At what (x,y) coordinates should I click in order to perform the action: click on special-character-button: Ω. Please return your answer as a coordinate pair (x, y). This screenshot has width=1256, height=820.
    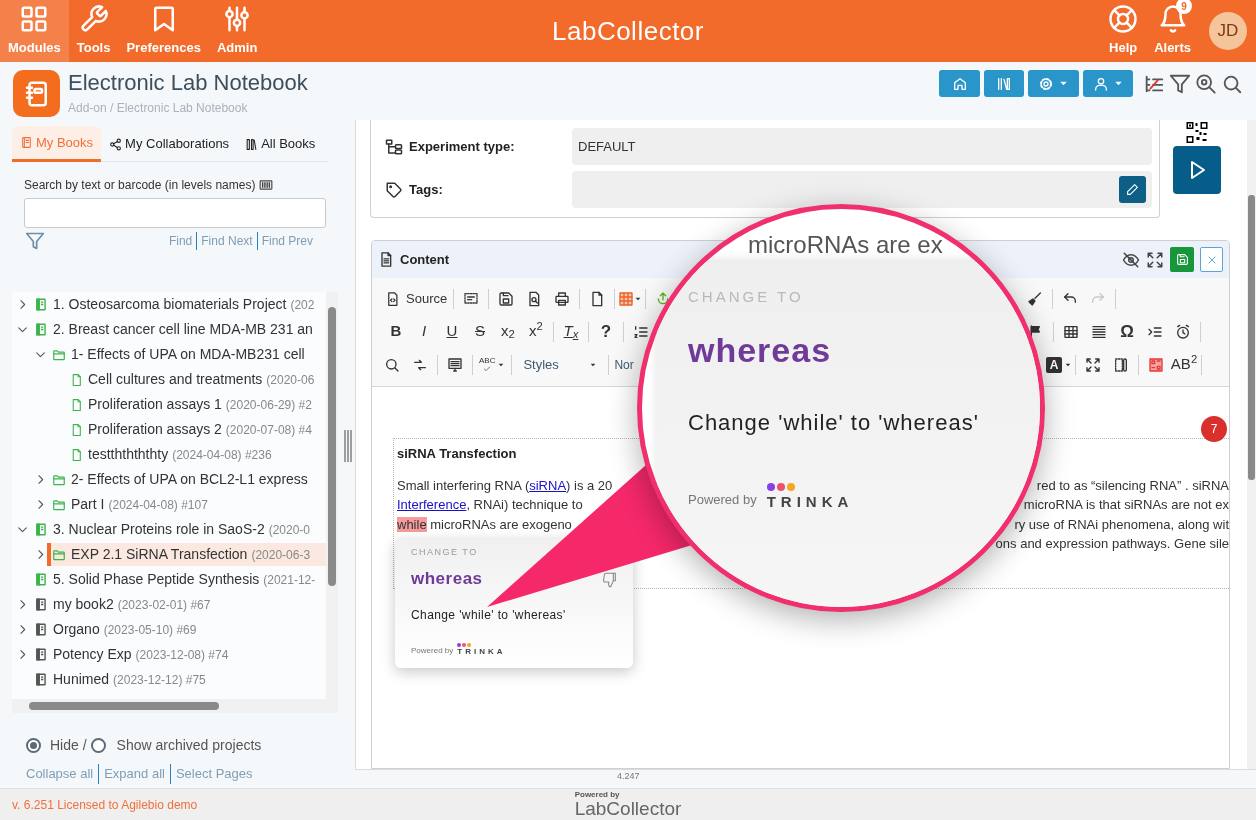
    Looking at the image, I should click on (1127, 331).